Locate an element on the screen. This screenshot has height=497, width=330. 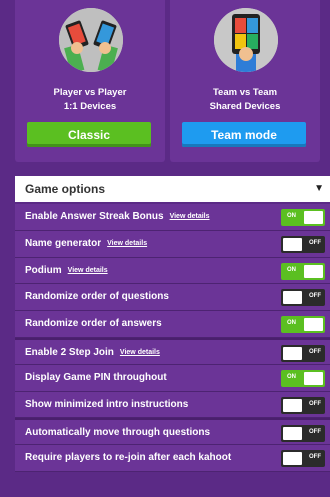
option-label: Podium View details is located at coordinates (66, 270).